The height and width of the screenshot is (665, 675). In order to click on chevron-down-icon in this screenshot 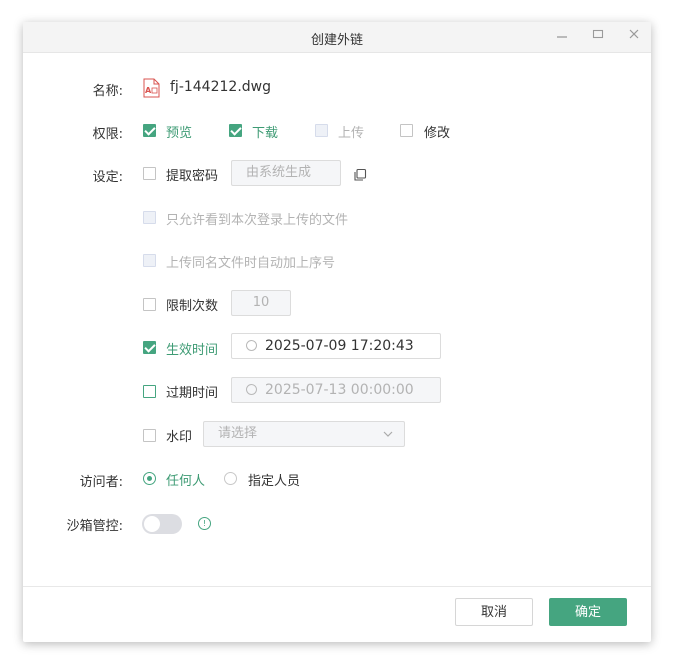, I will do `click(388, 437)`.